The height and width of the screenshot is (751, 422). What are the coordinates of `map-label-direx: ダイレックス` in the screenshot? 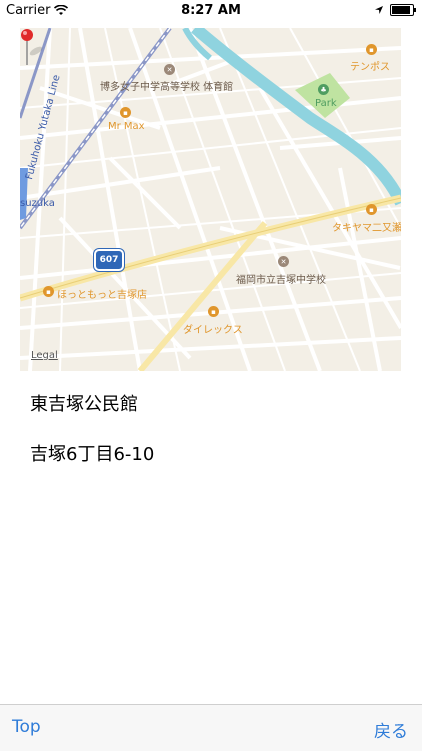 It's located at (213, 330).